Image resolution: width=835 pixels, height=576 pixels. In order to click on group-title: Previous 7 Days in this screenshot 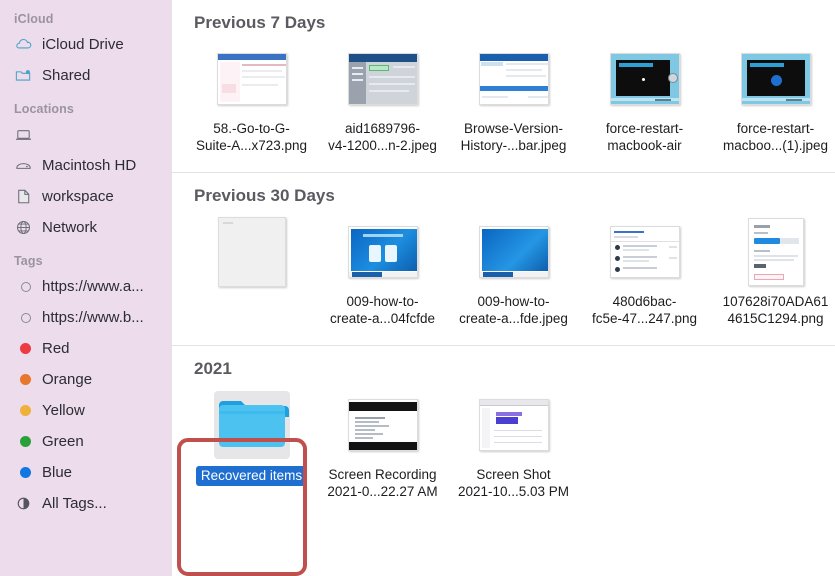, I will do `click(260, 22)`.